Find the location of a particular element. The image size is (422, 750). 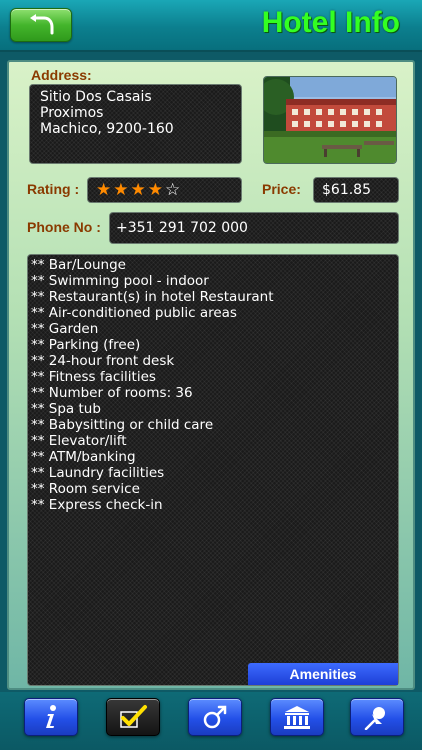

back-button is located at coordinates (41, 25).